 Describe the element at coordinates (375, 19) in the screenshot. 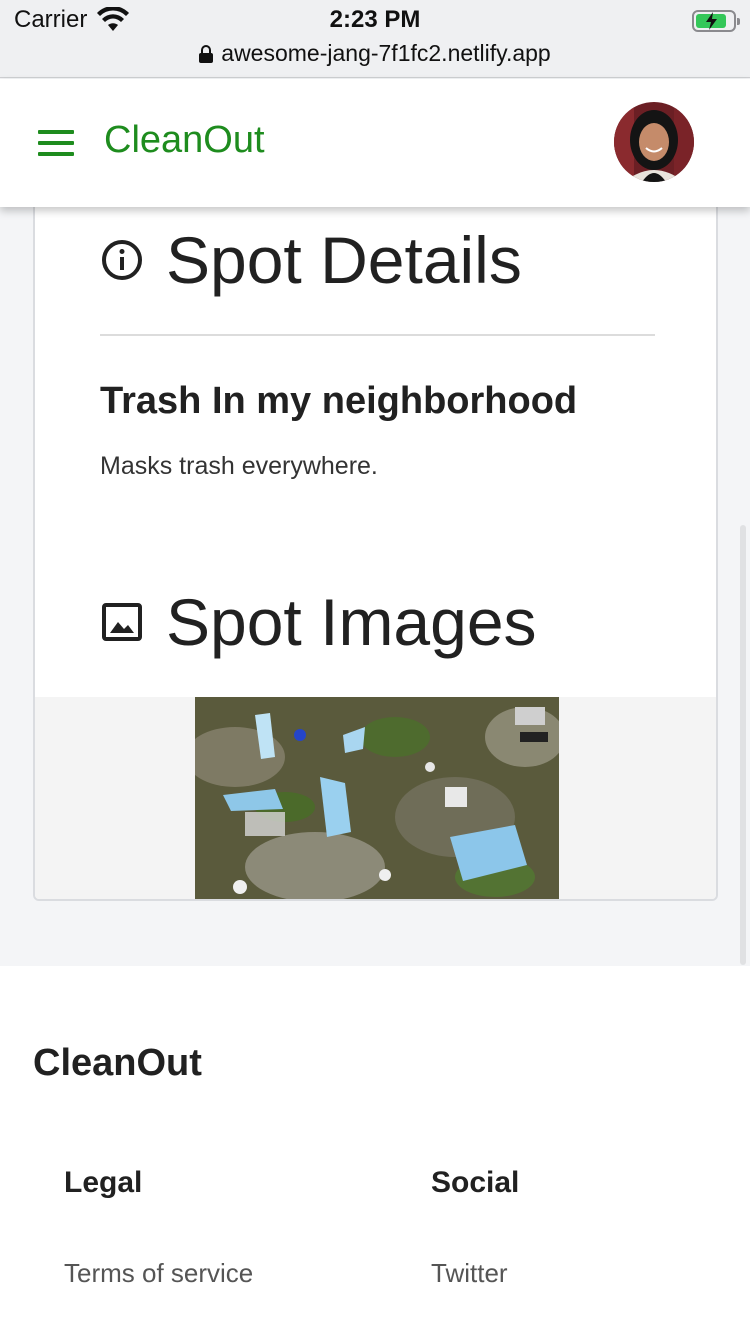

I see `clock: 2:23 PM` at that location.